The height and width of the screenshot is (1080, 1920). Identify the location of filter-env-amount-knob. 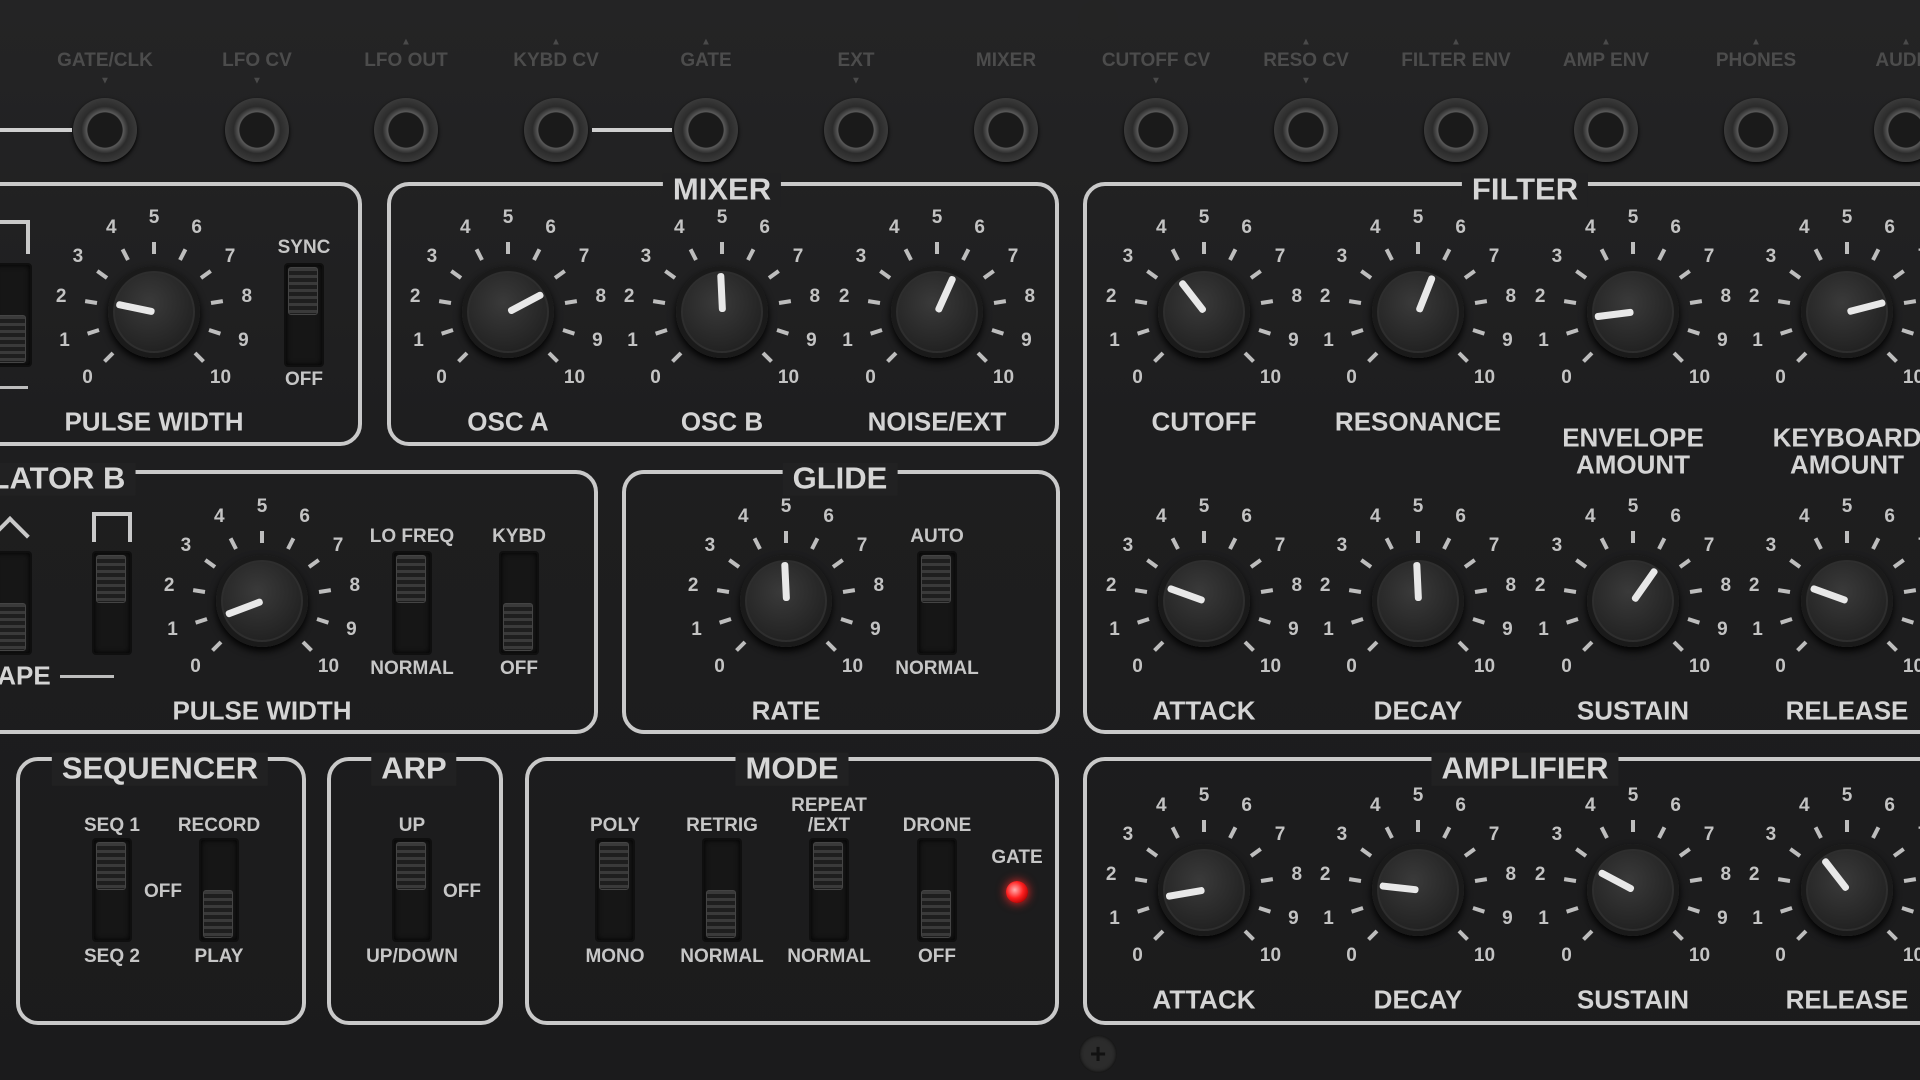
(1633, 312).